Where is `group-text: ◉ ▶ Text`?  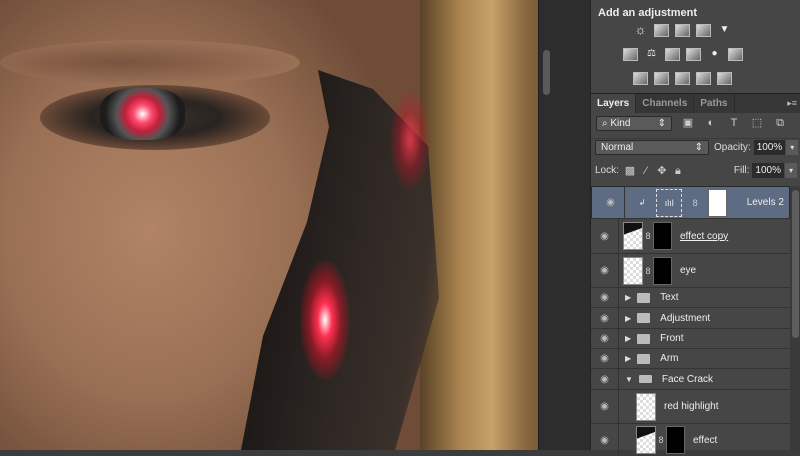
group-text: ◉ ▶ Text is located at coordinates (690, 298).